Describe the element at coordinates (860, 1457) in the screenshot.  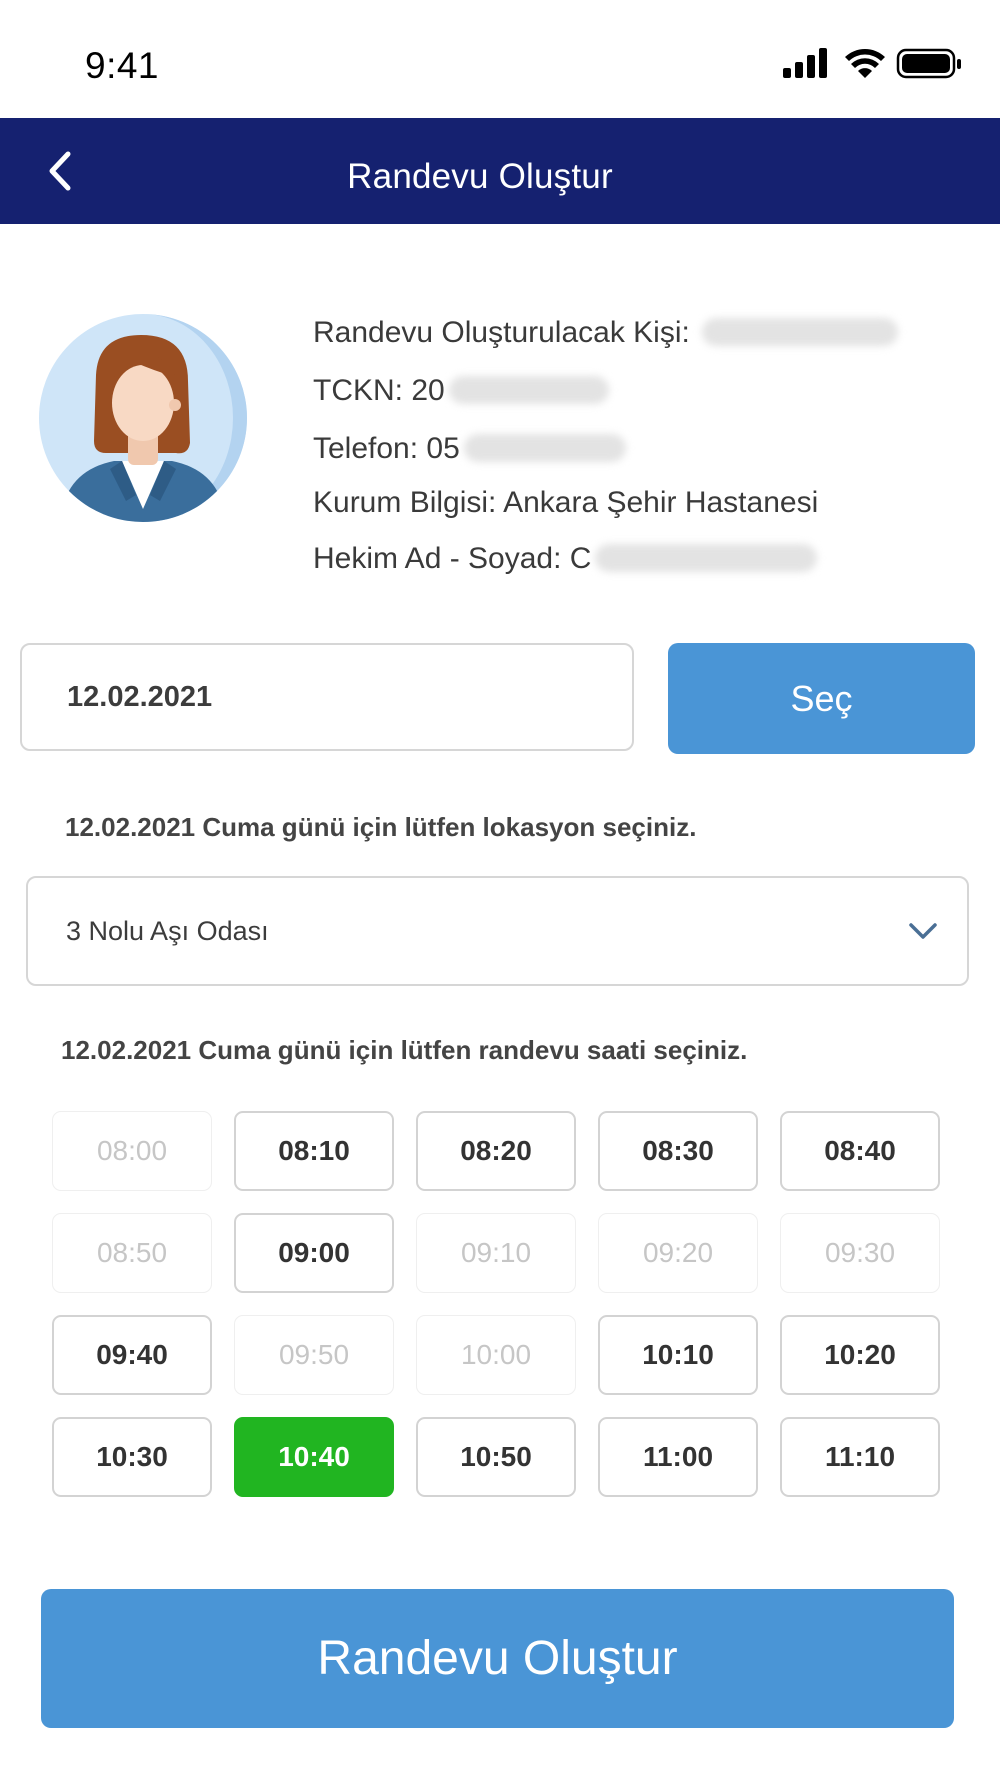
I see `time-slot-1110: 11:10` at that location.